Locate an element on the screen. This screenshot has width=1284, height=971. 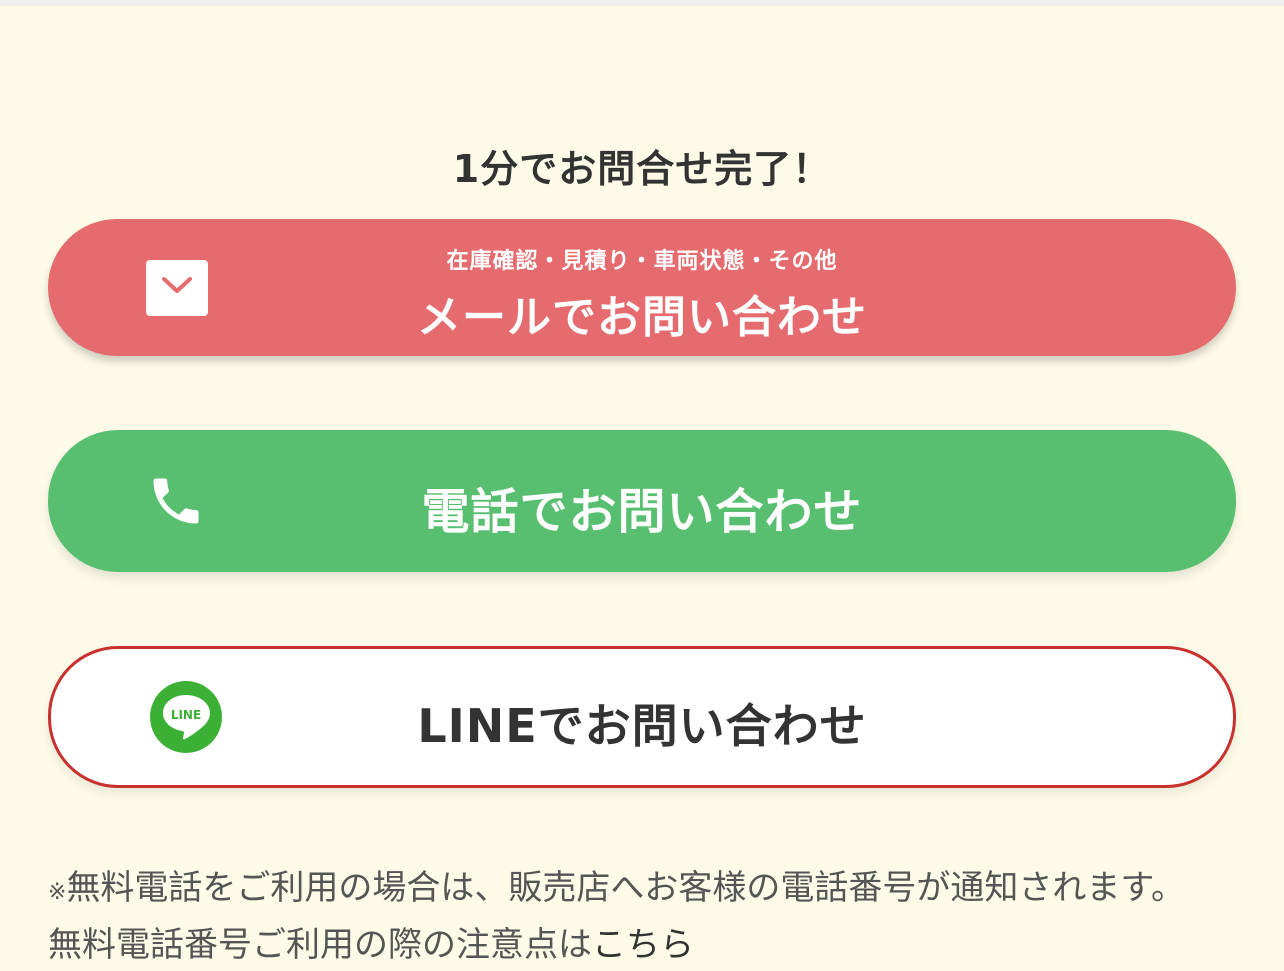
mail-inquiry-button: 在庫確認・見積り・車両状態・その他 メールでお問い合わせ is located at coordinates (642, 287).